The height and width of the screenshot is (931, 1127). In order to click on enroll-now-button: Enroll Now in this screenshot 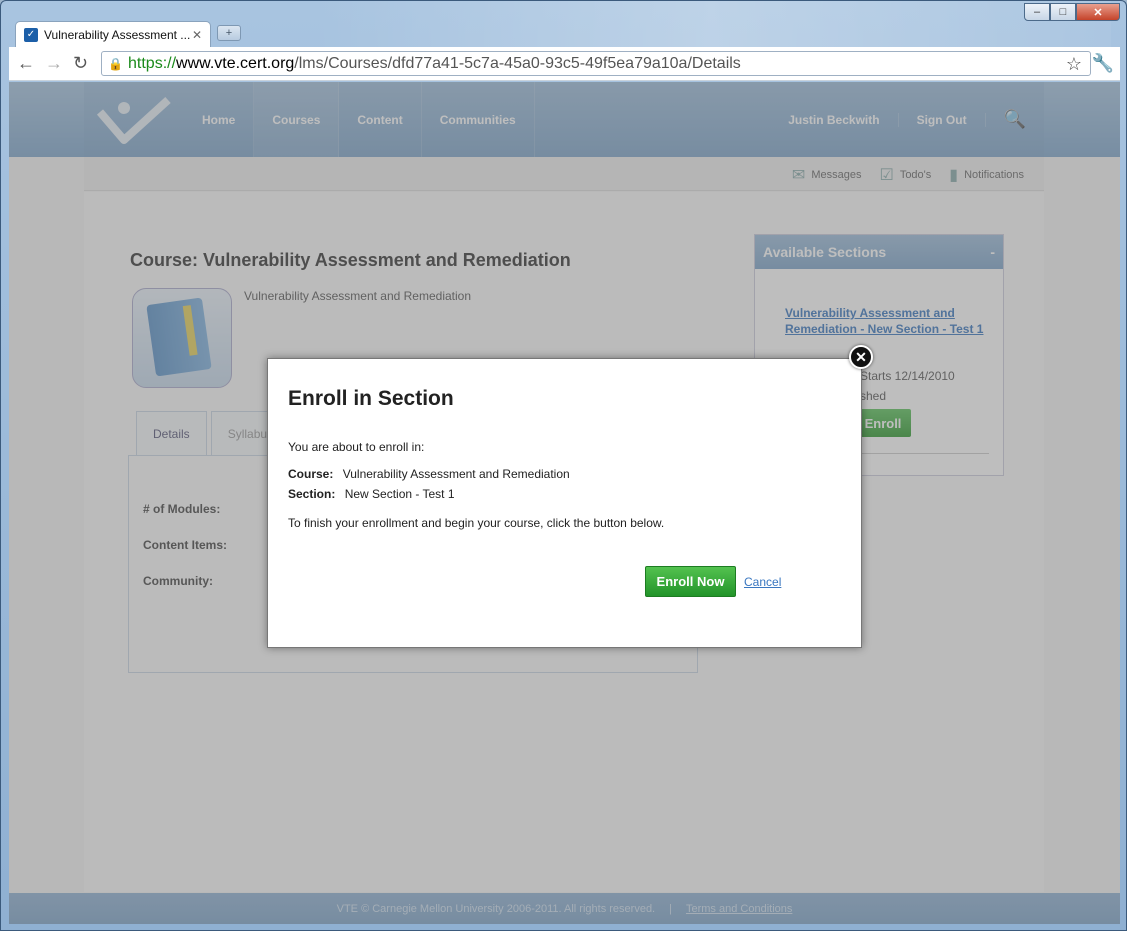, I will do `click(690, 581)`.